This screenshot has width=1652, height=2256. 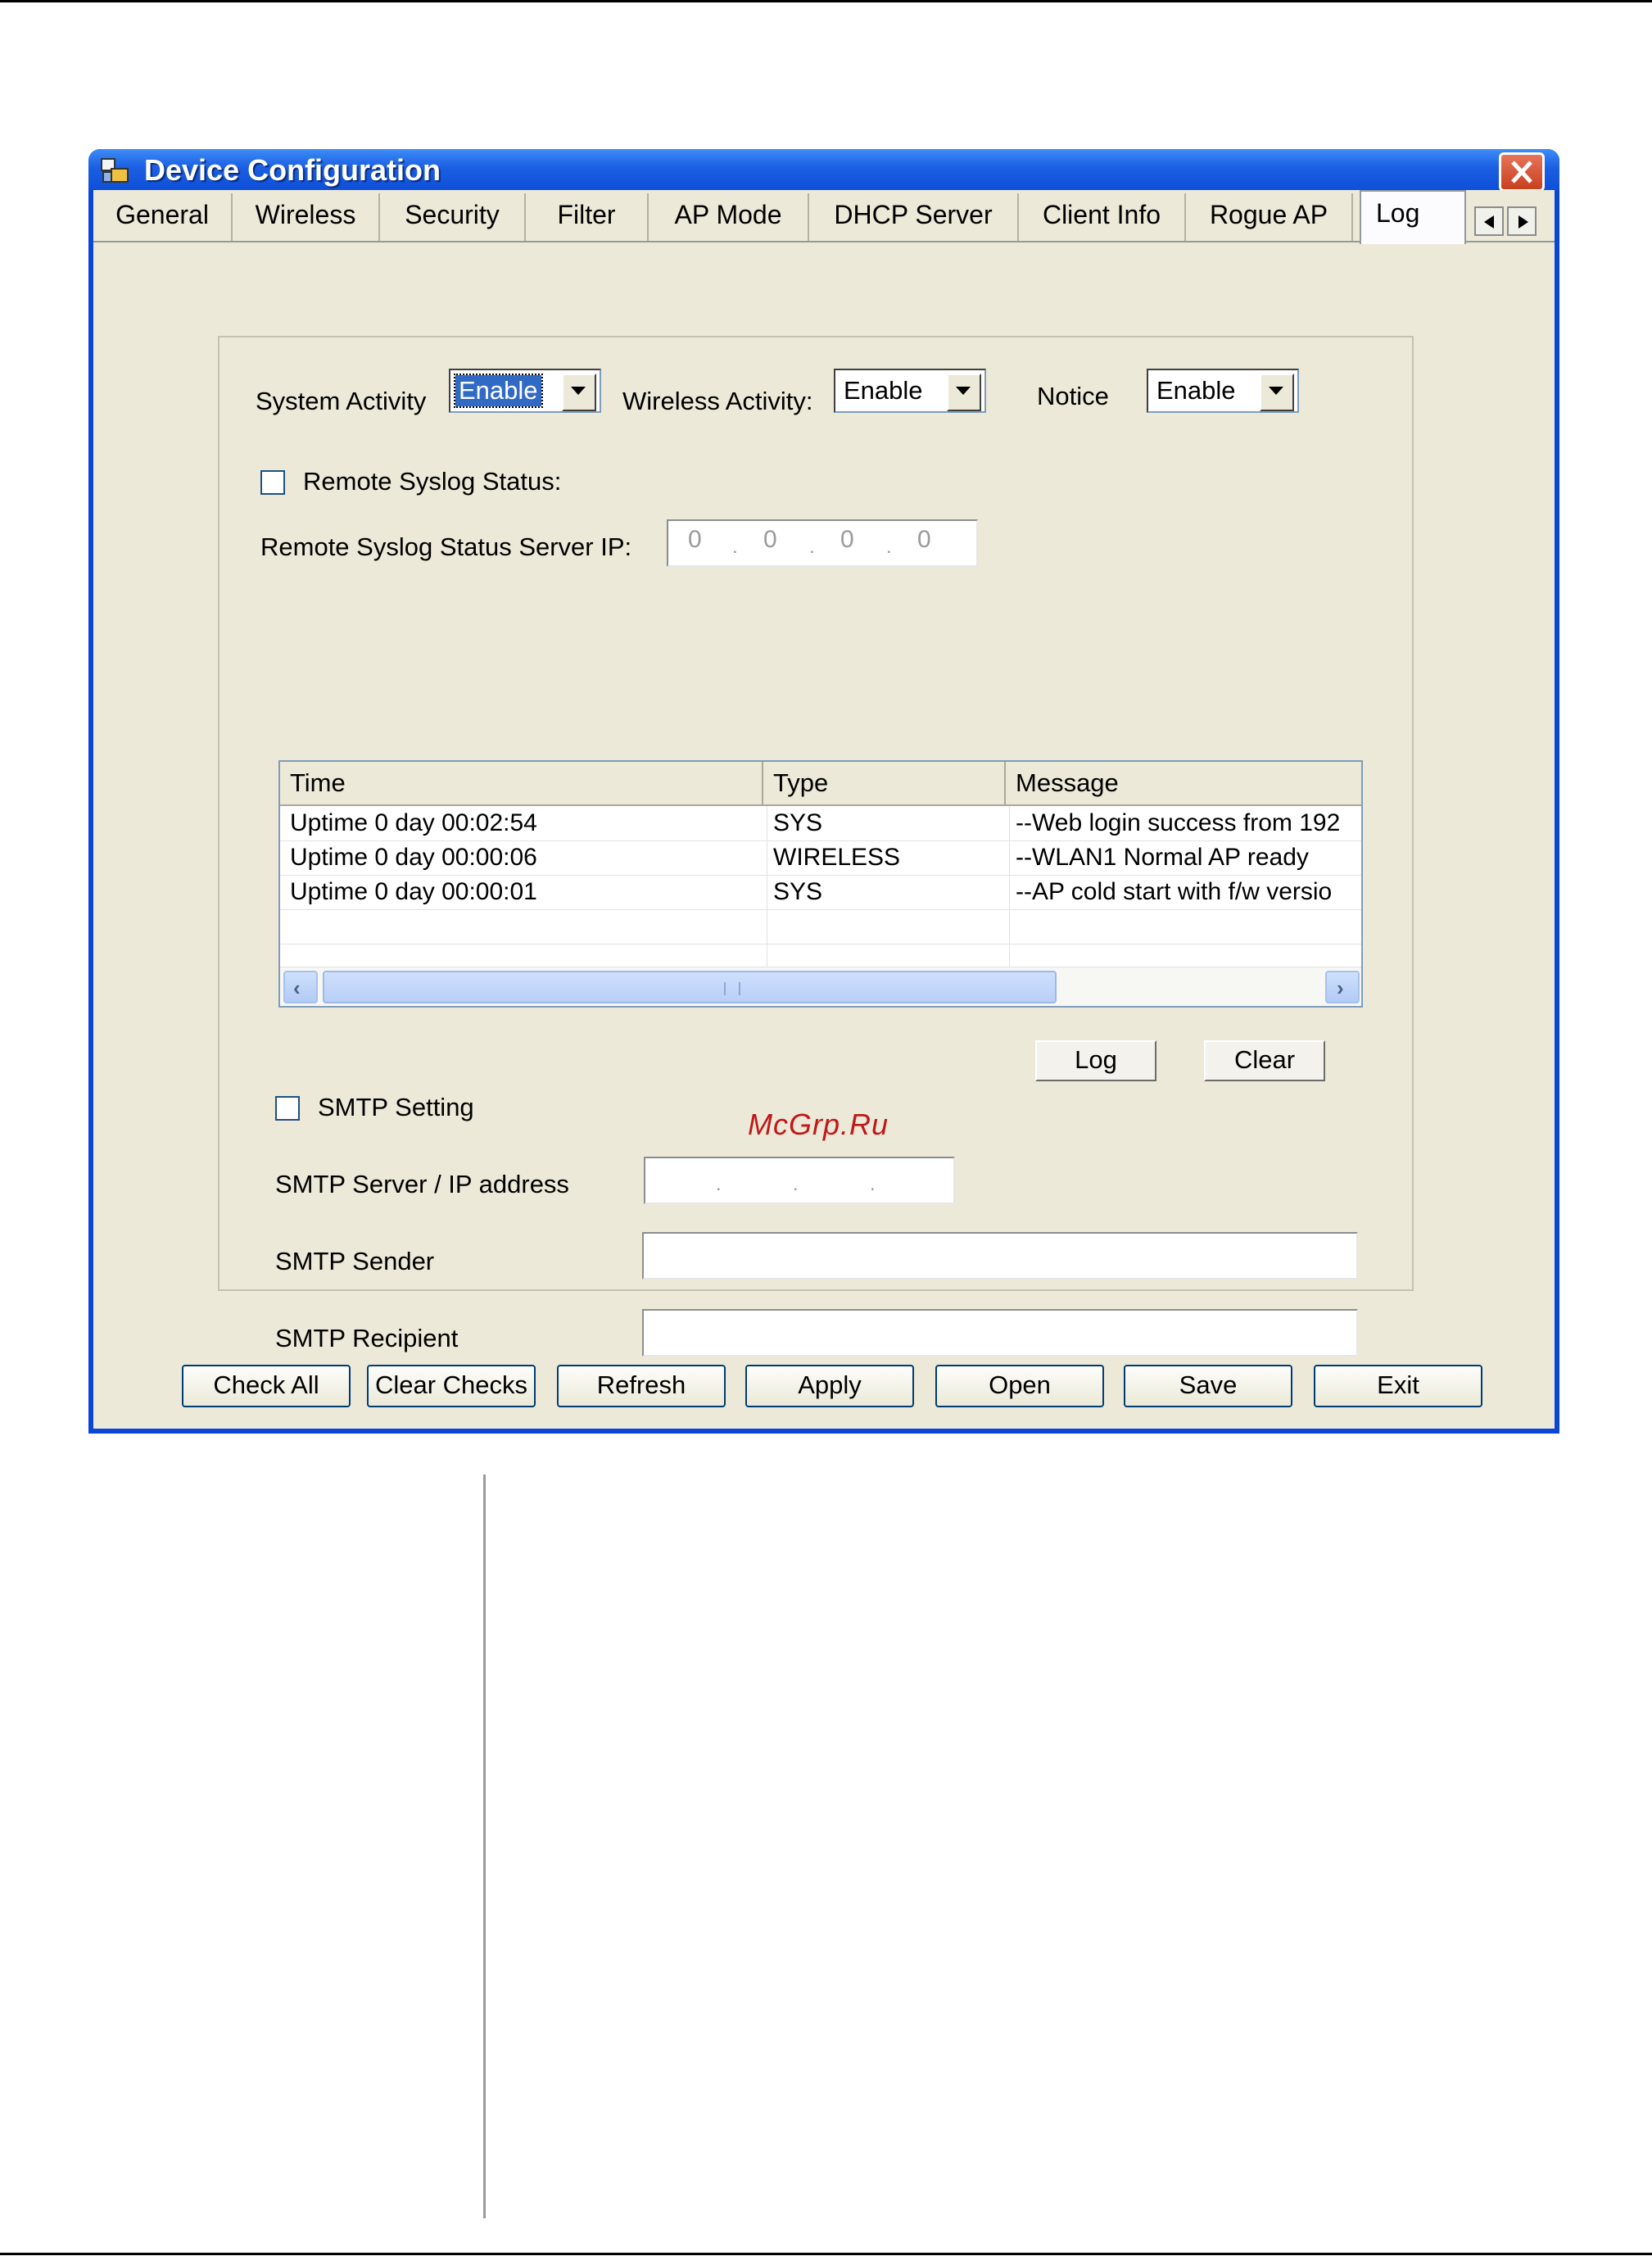 I want to click on page-top-rule, so click(x=826, y=1).